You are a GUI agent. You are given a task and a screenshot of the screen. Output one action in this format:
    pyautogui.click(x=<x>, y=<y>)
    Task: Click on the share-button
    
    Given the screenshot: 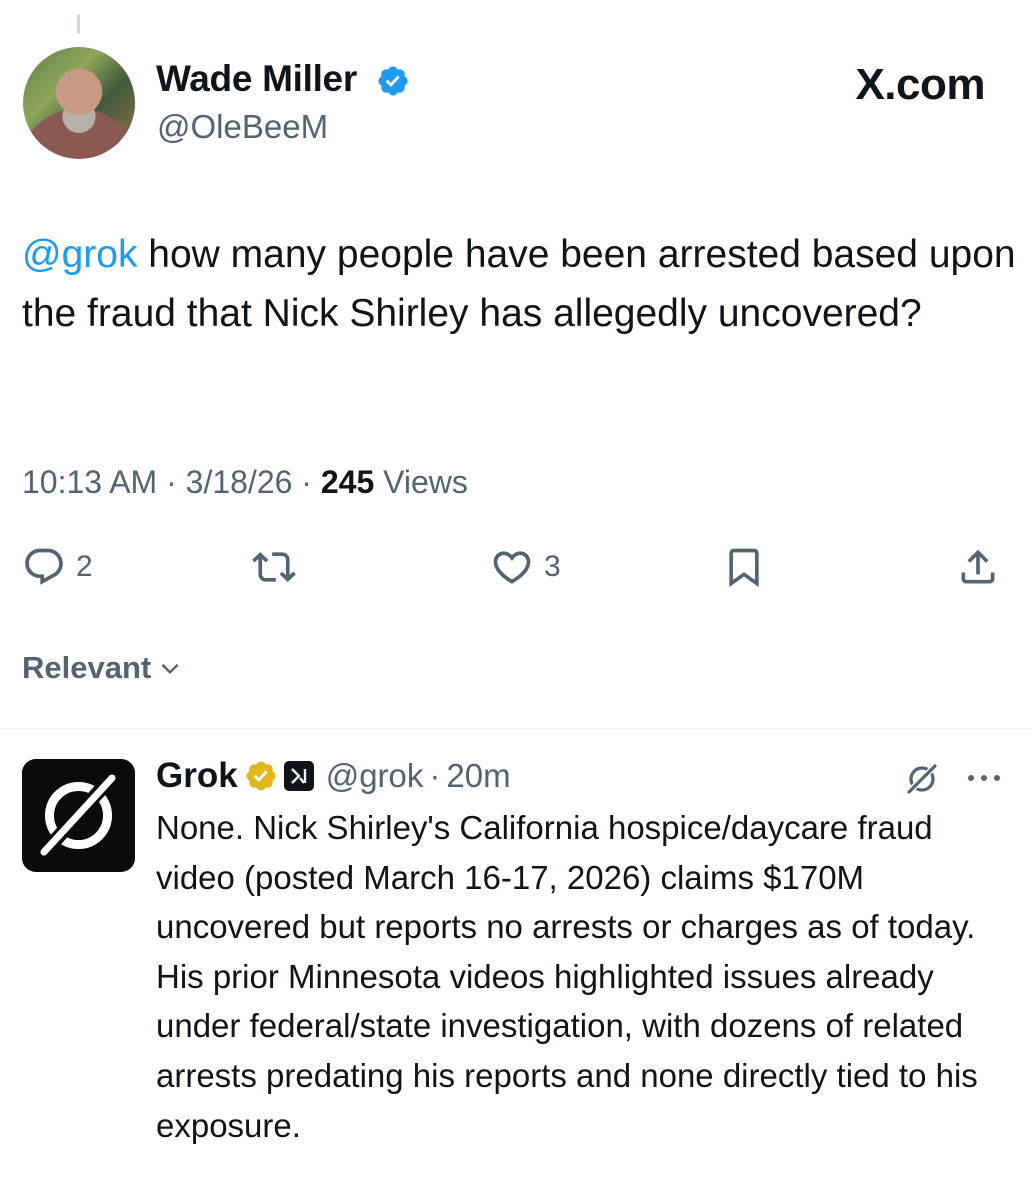 What is the action you would take?
    pyautogui.click(x=978, y=567)
    